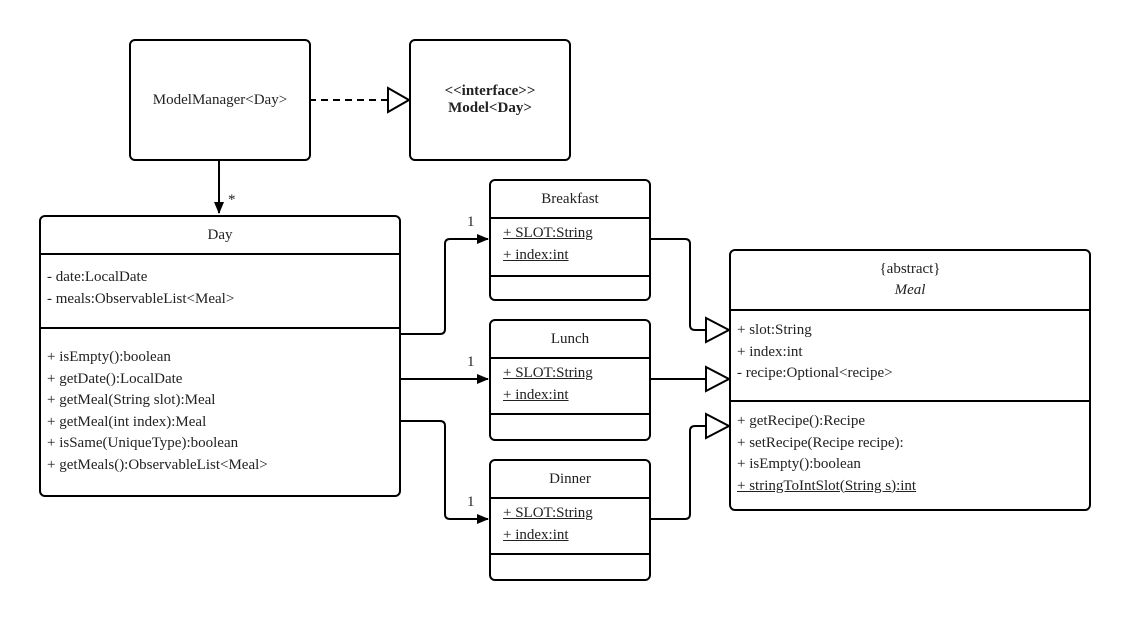 The image size is (1130, 620). What do you see at coordinates (445, 284) in the screenshot?
I see `association-day-breakfast` at bounding box center [445, 284].